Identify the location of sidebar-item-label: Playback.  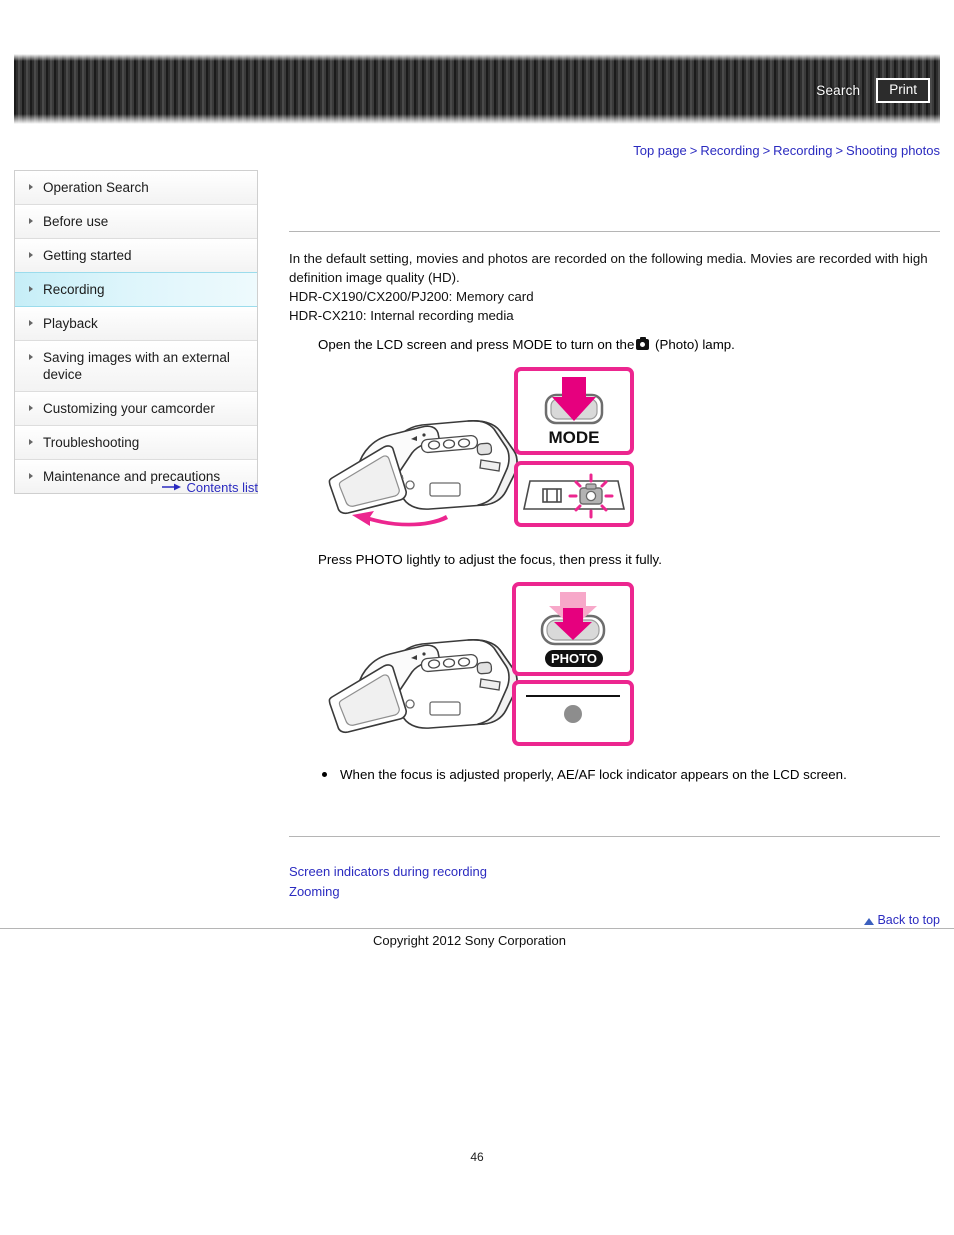
(70, 323).